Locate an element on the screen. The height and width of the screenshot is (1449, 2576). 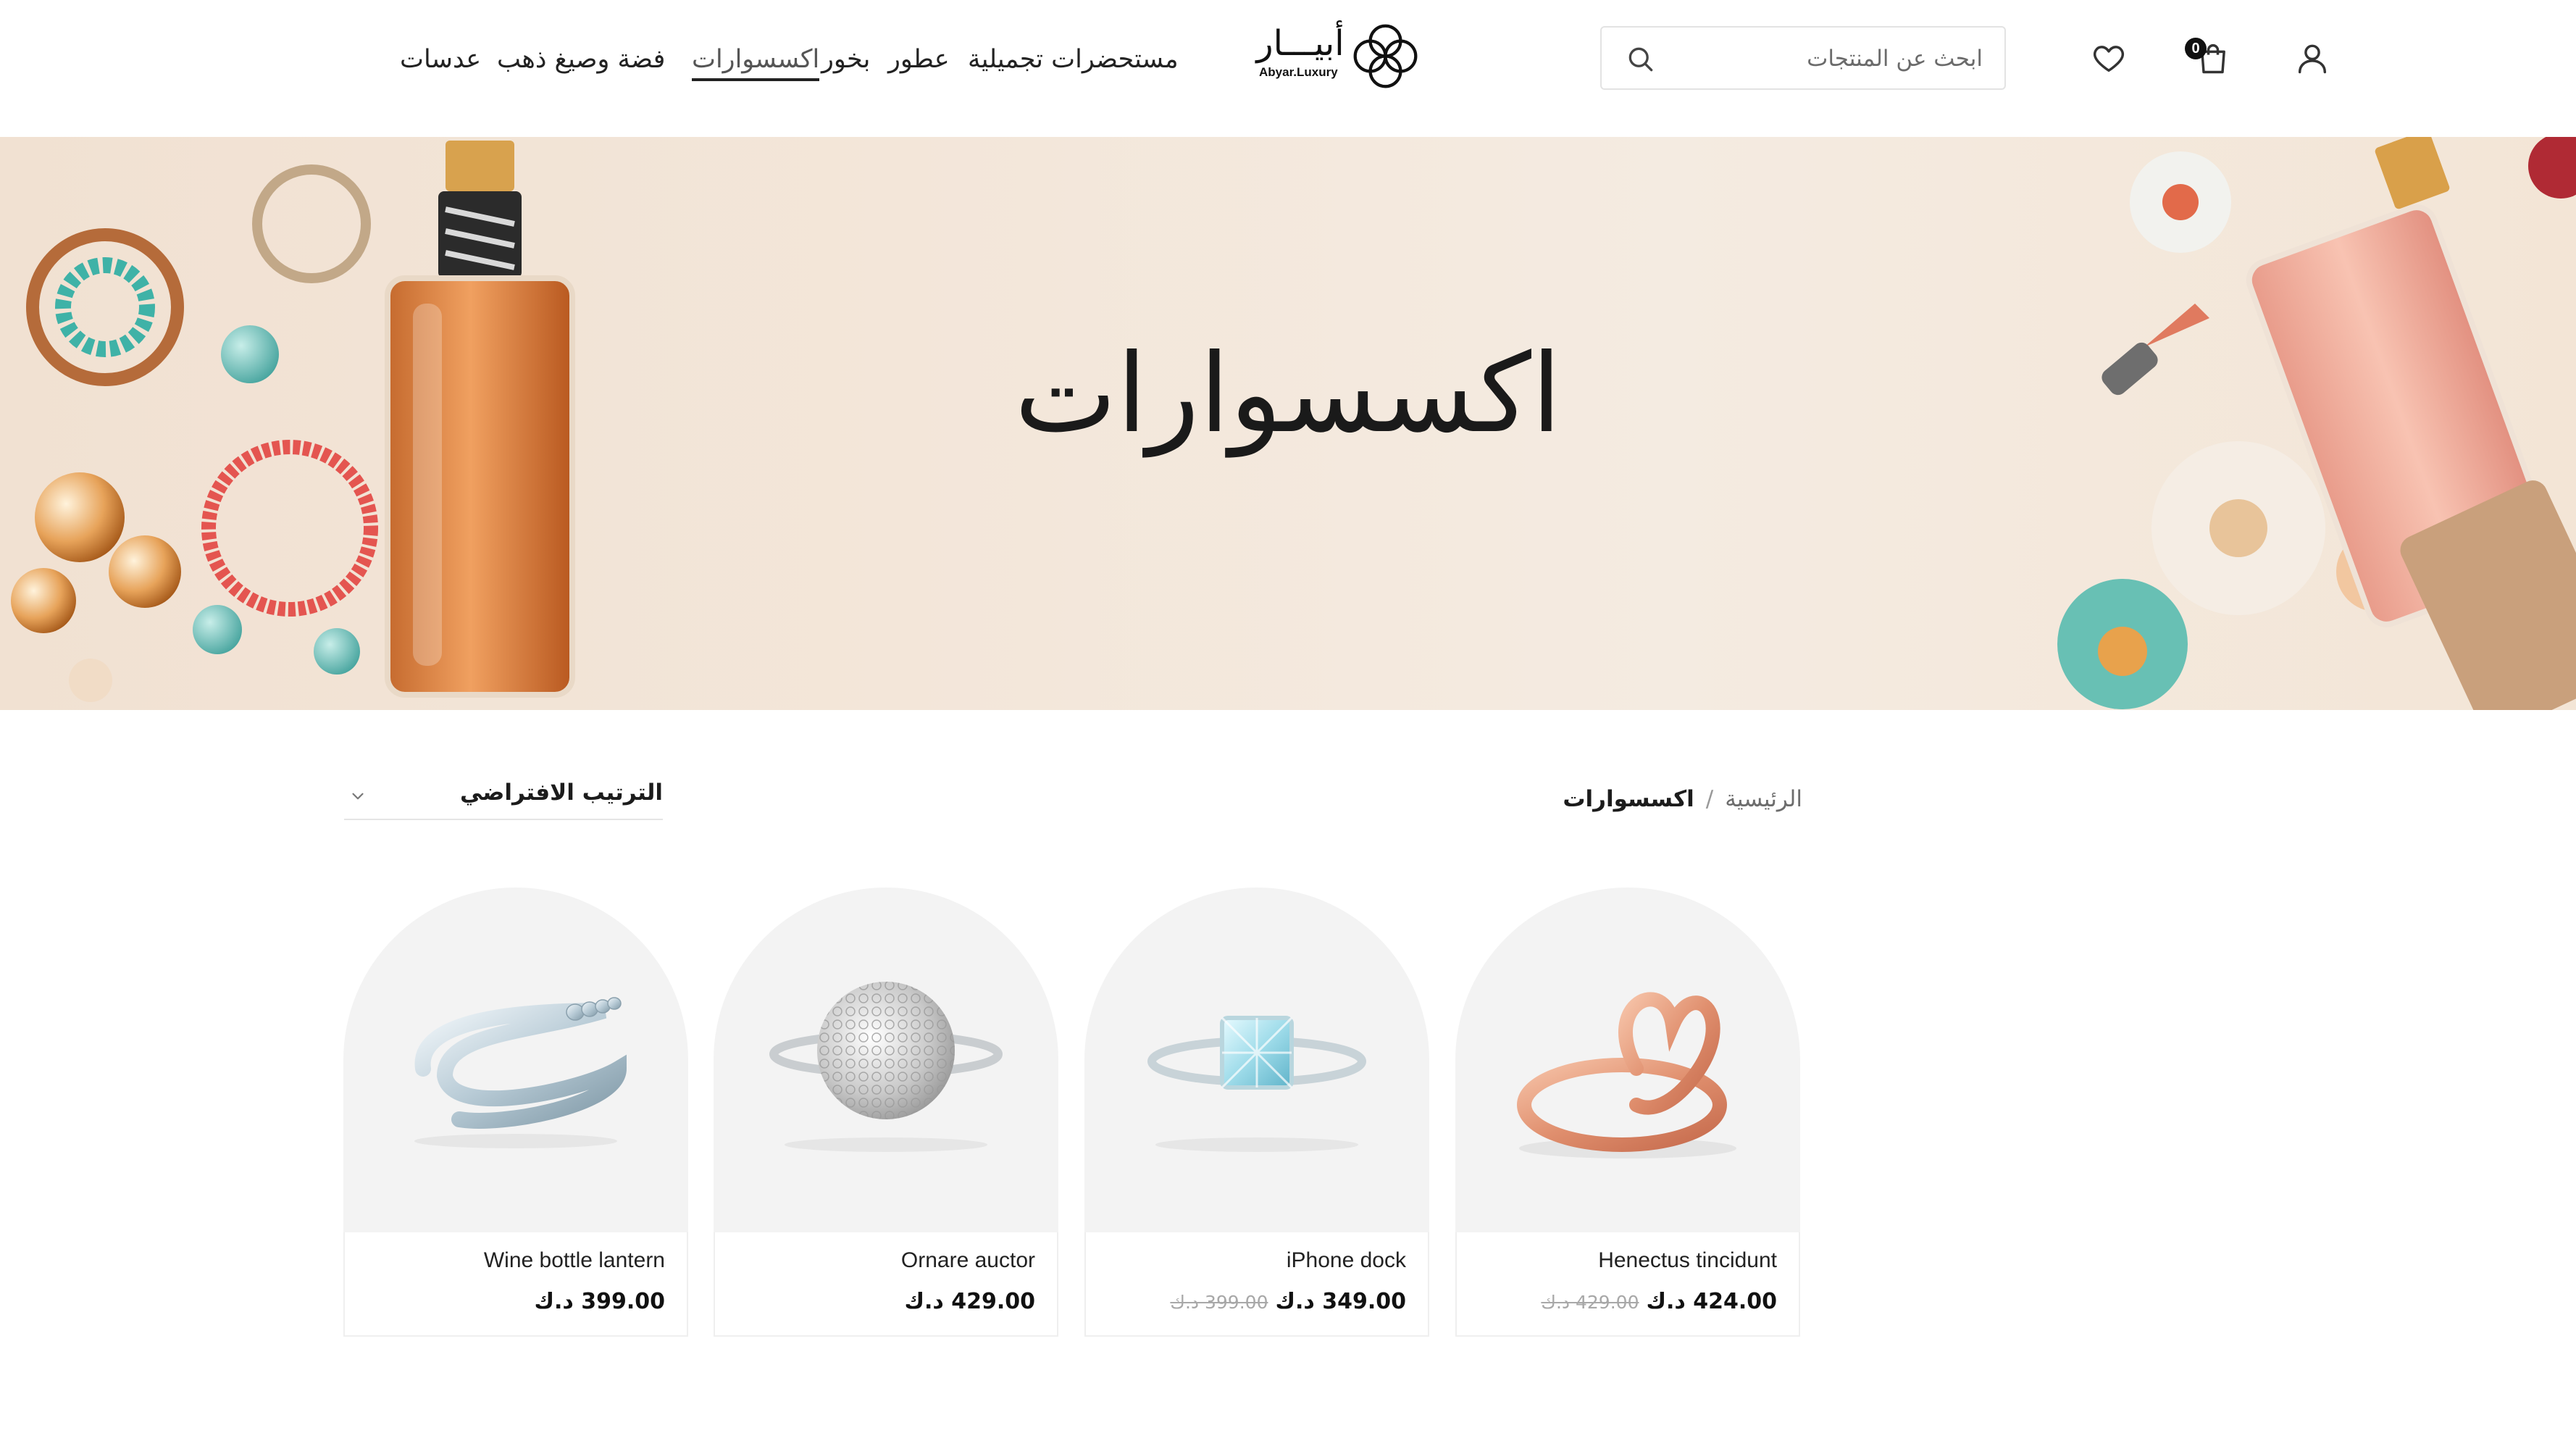
pave-dome-ring-image is located at coordinates (886, 1067).